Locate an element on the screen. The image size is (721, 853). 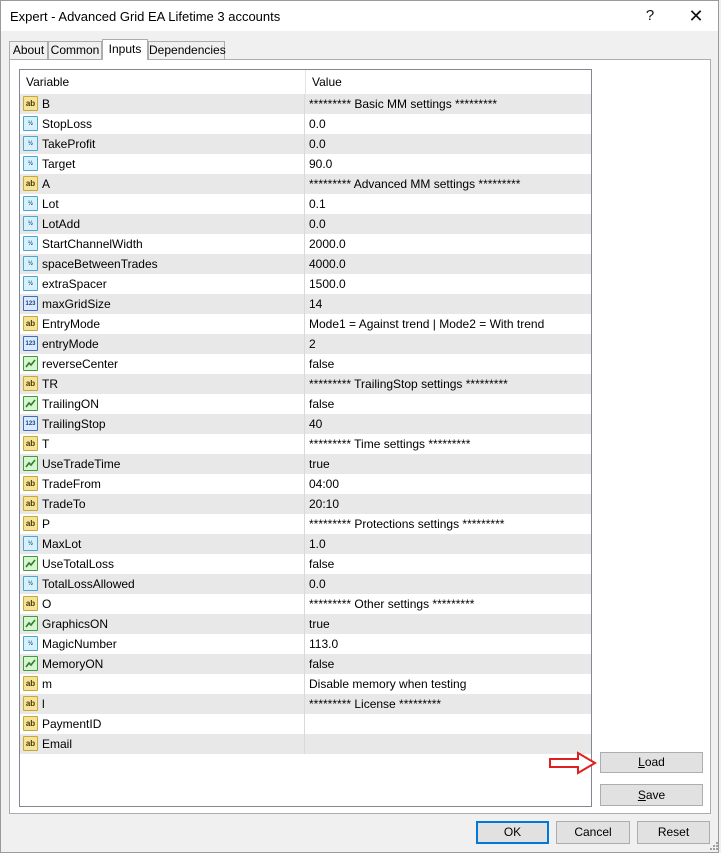
table-row: 123 entryMode 2 is located at coordinates (305, 344).